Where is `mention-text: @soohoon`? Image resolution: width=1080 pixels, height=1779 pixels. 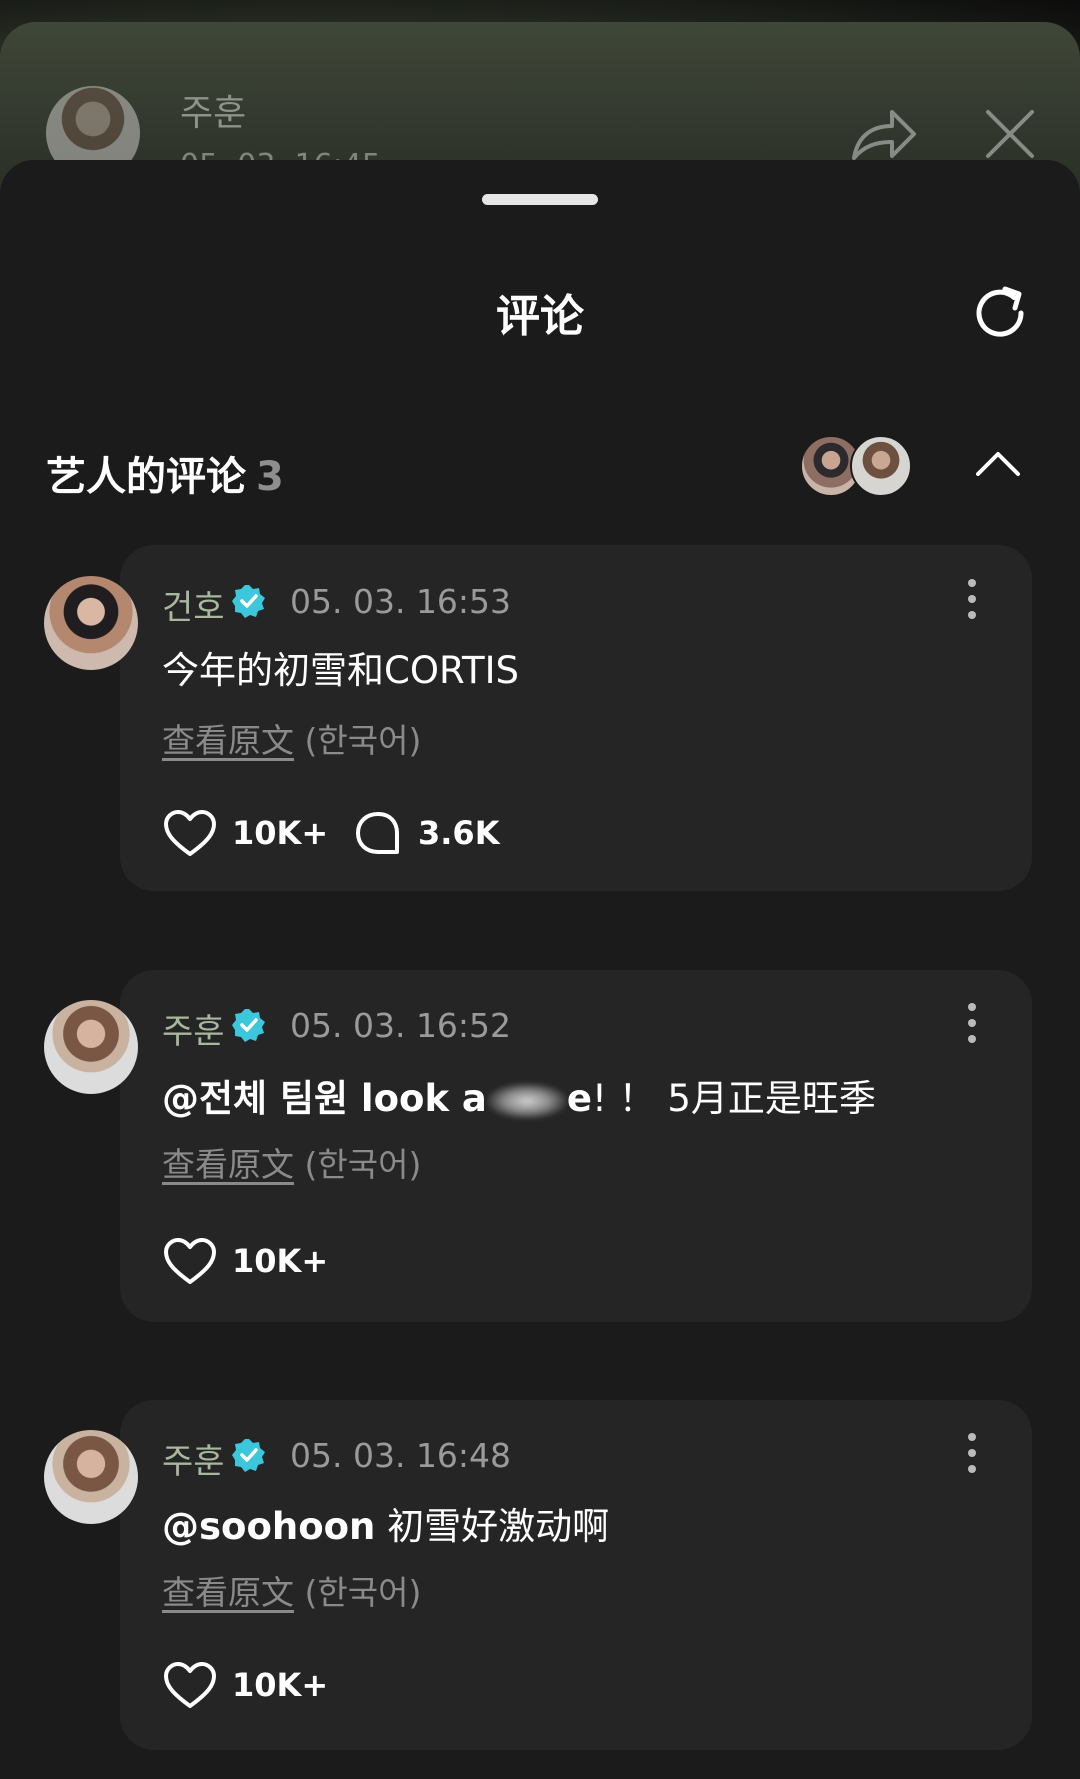
mention-text: @soohoon is located at coordinates (268, 1526).